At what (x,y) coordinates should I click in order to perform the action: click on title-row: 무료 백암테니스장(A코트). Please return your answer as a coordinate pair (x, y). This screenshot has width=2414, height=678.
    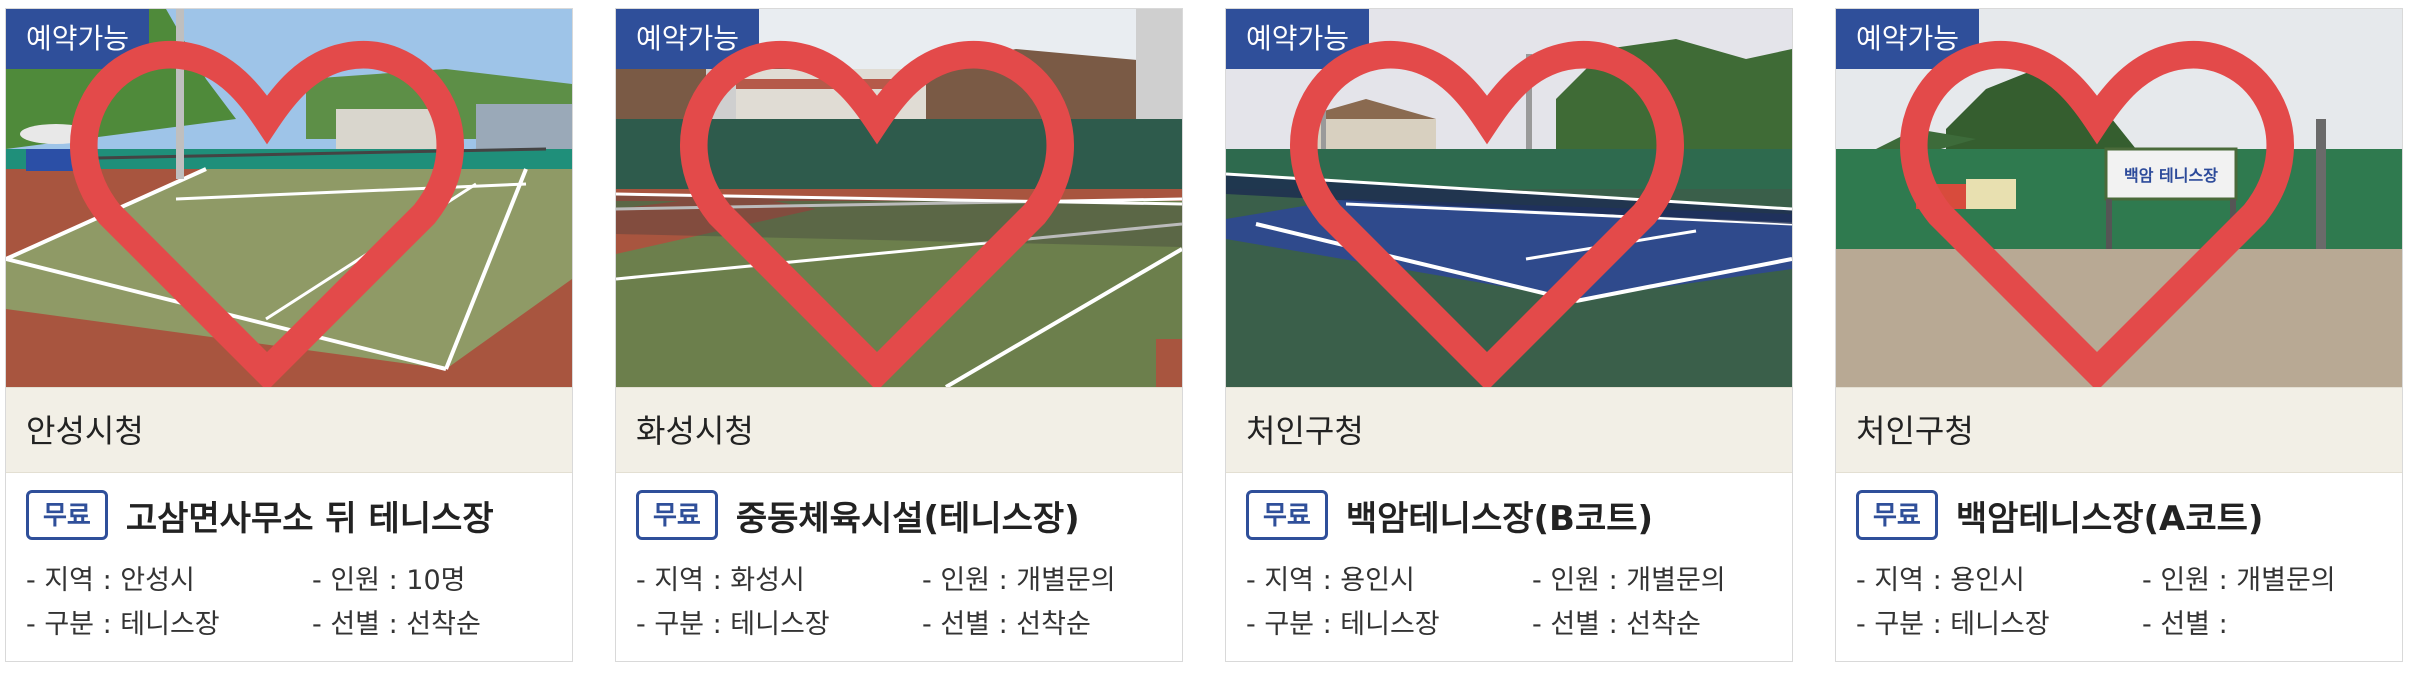
    Looking at the image, I should click on (2059, 515).